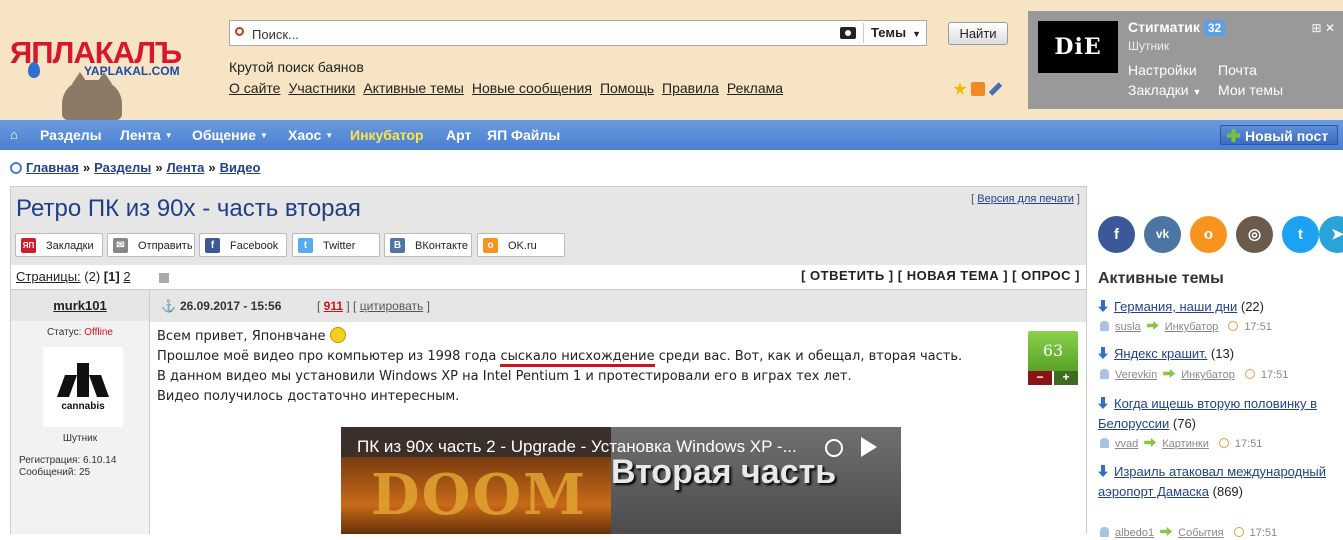 The image size is (1343, 540). I want to click on pages-menu-icon, so click(164, 278).